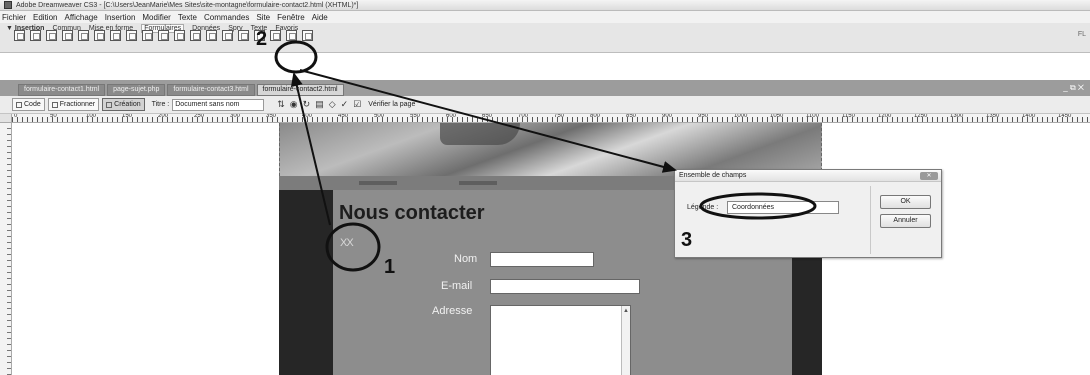 The height and width of the screenshot is (375, 1090). What do you see at coordinates (35, 35) in the screenshot?
I see `text-field-icon` at bounding box center [35, 35].